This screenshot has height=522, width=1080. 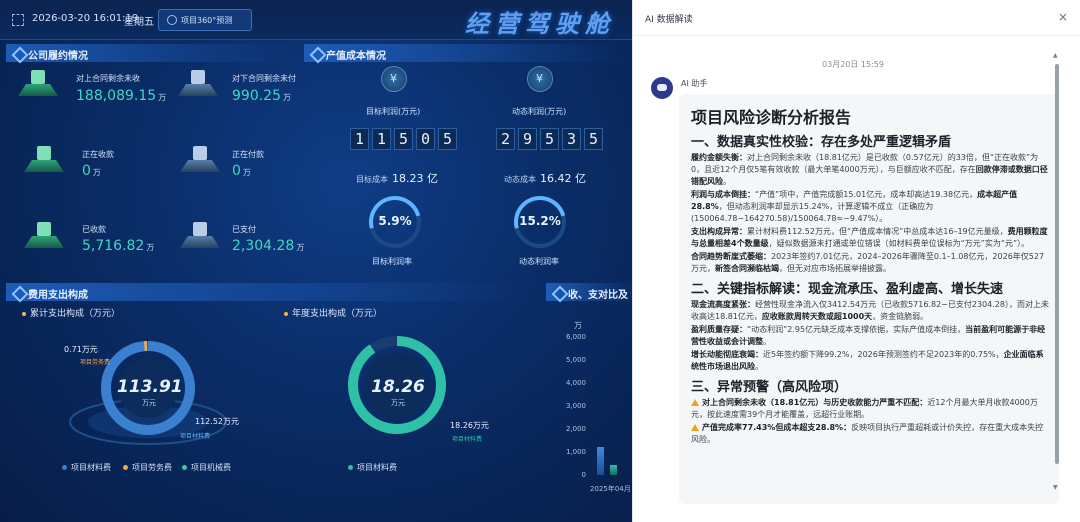 I want to click on dynamic-profit-label: 动态利润(万元), so click(x=539, y=111).